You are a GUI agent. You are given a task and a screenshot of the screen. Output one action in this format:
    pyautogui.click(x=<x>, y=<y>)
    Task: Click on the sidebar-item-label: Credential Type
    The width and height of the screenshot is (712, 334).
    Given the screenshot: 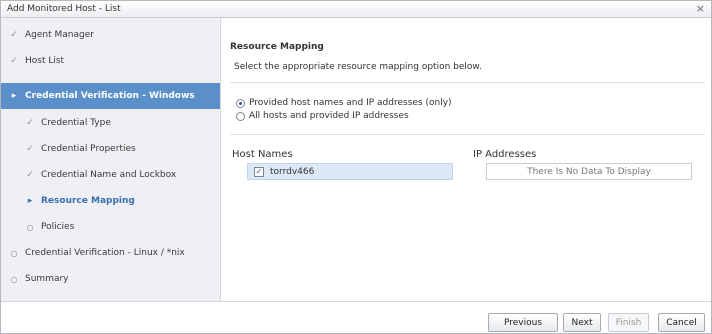 What is the action you would take?
    pyautogui.click(x=76, y=123)
    